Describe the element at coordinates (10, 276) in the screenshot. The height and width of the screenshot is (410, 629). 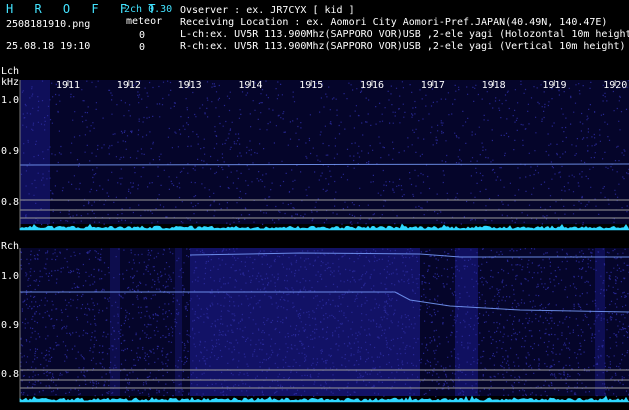
I see `rch-tick-1: 1.0` at that location.